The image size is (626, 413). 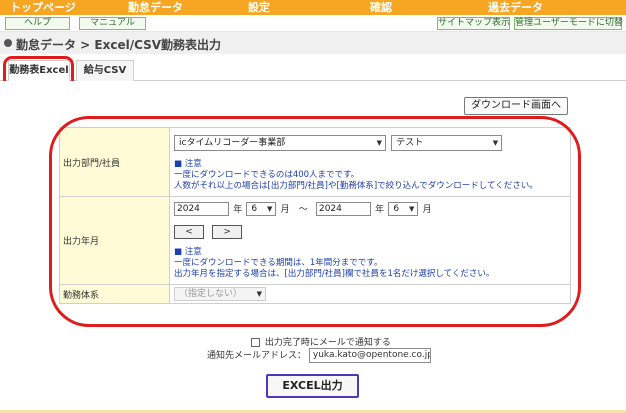 I want to click on nav-confirm: 確認, so click(x=381, y=7).